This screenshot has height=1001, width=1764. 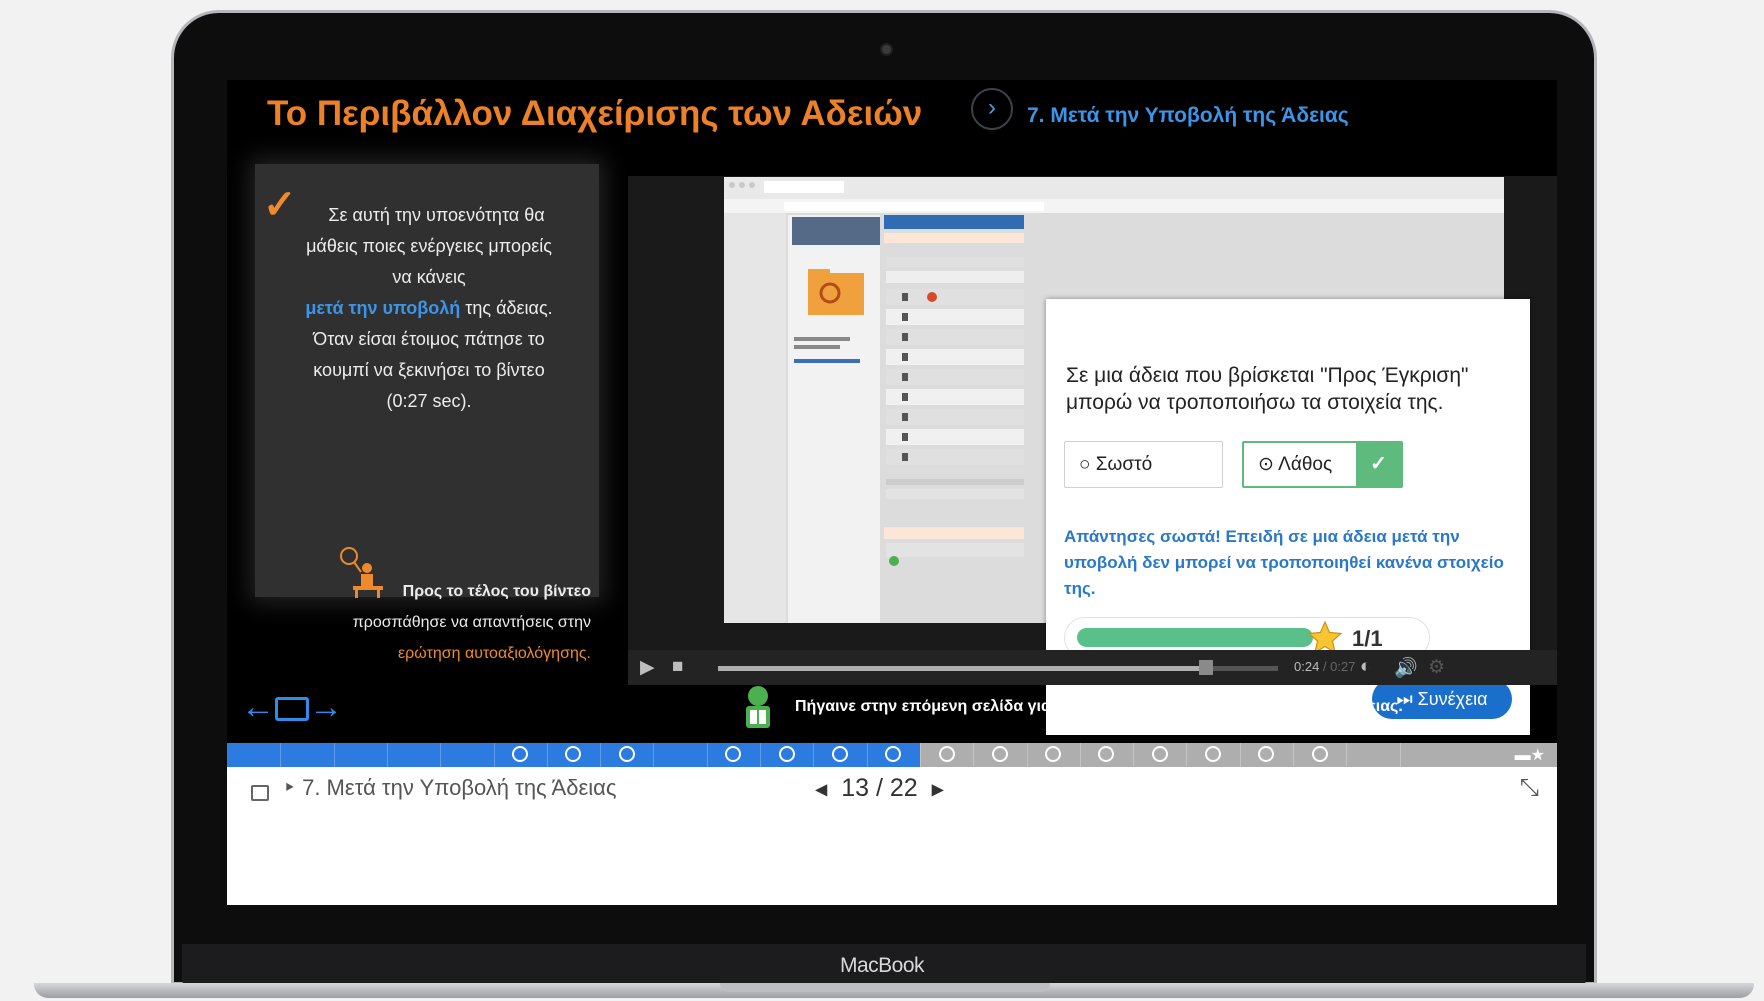 I want to click on arrow-left-icon: ←, so click(x=258, y=707).